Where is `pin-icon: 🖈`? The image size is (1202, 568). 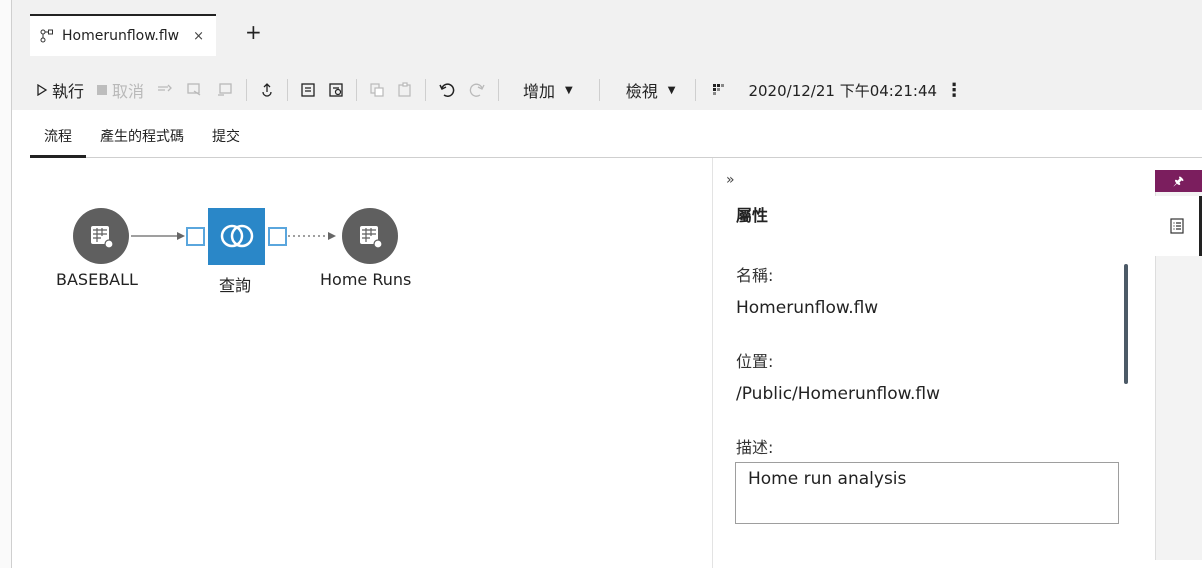 pin-icon: 🖈 is located at coordinates (1178, 181).